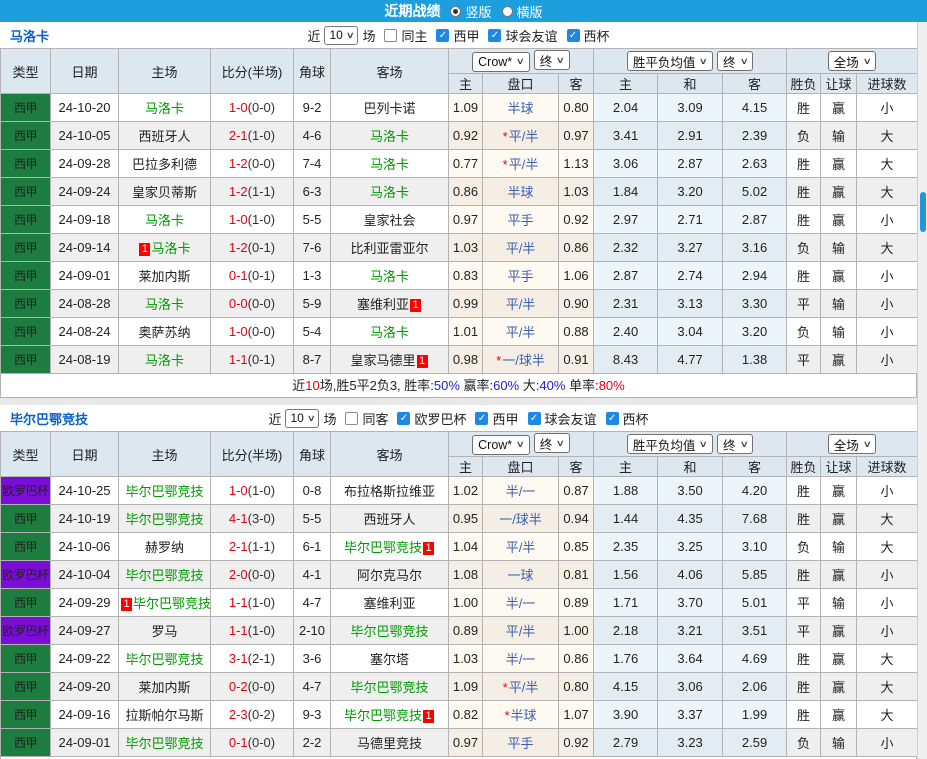 The image size is (927, 759). What do you see at coordinates (471, 11) in the screenshot?
I see `vertical-layout-radio: 竖版` at bounding box center [471, 11].